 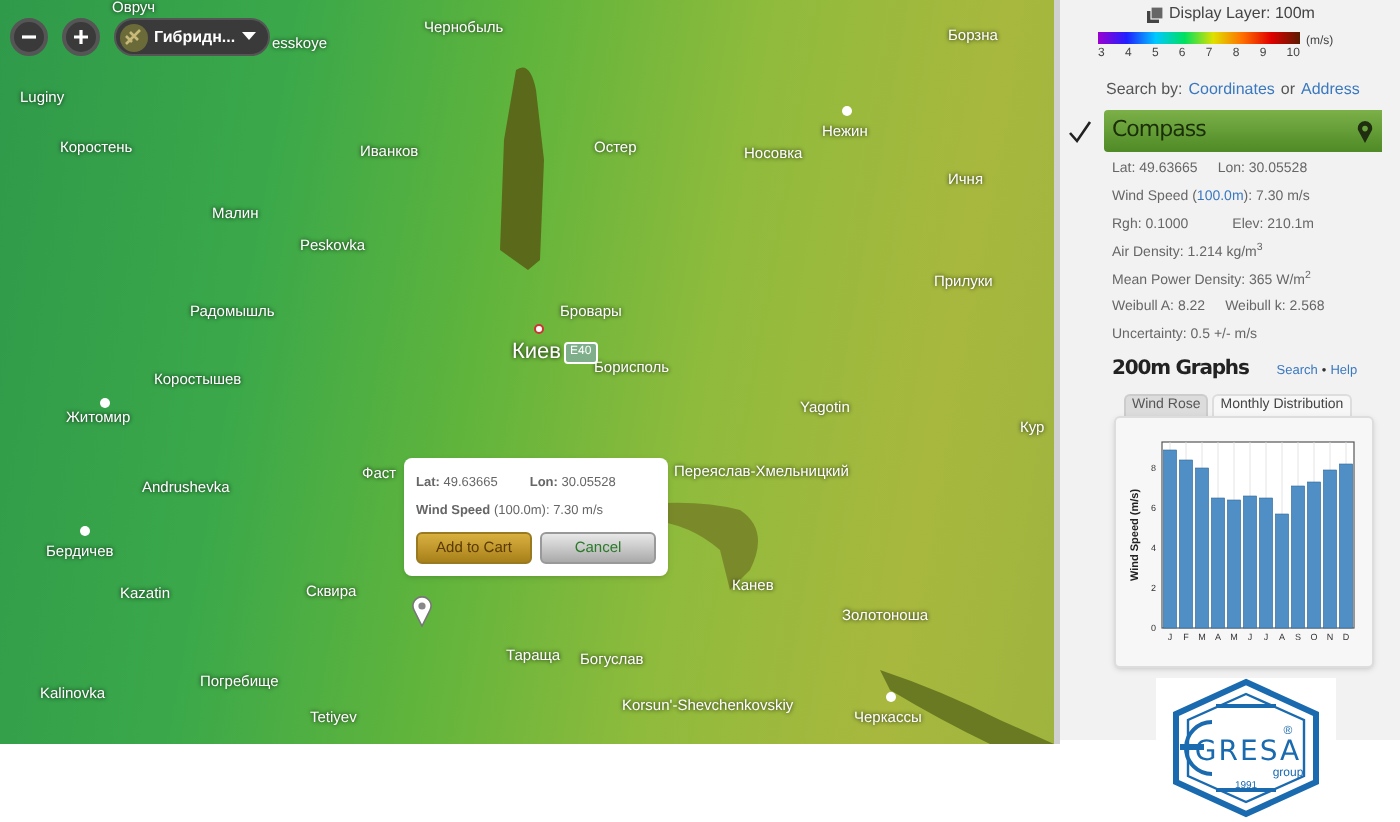 What do you see at coordinates (1144, 90) in the screenshot?
I see `search-by-label: Search by:` at bounding box center [1144, 90].